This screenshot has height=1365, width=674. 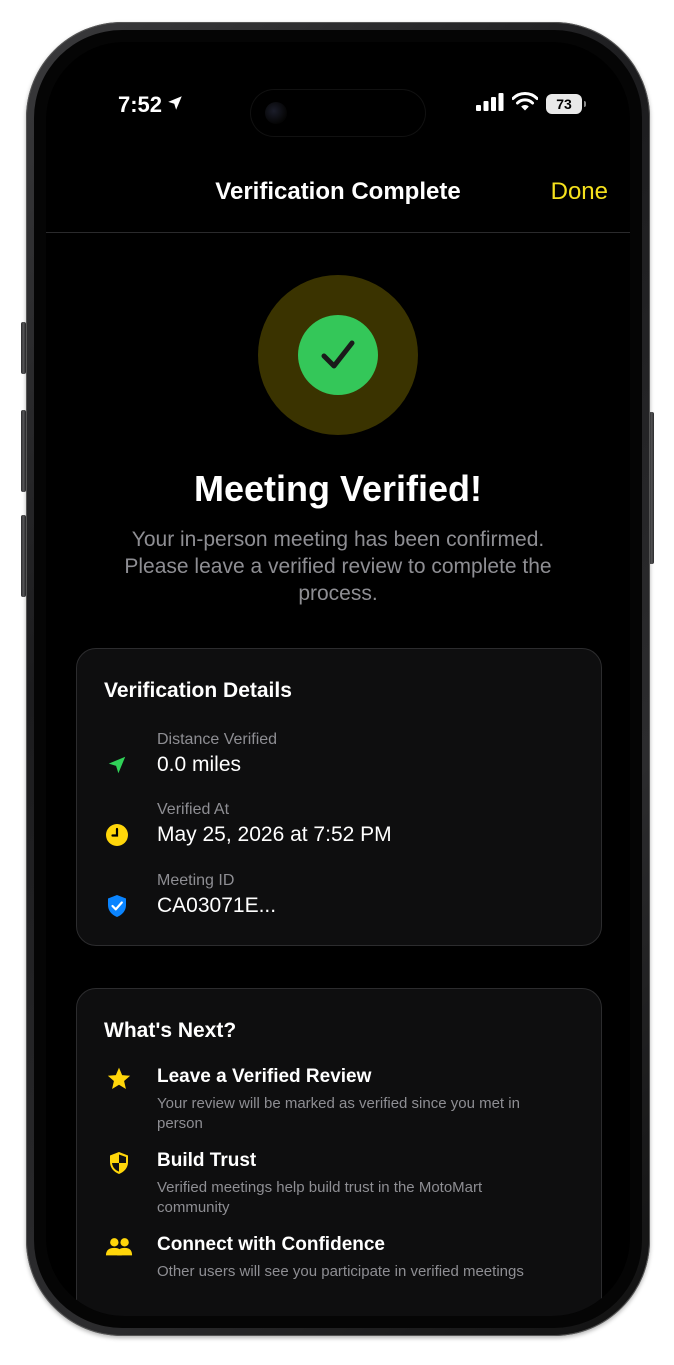 What do you see at coordinates (119, 1079) in the screenshot?
I see `star-icon` at bounding box center [119, 1079].